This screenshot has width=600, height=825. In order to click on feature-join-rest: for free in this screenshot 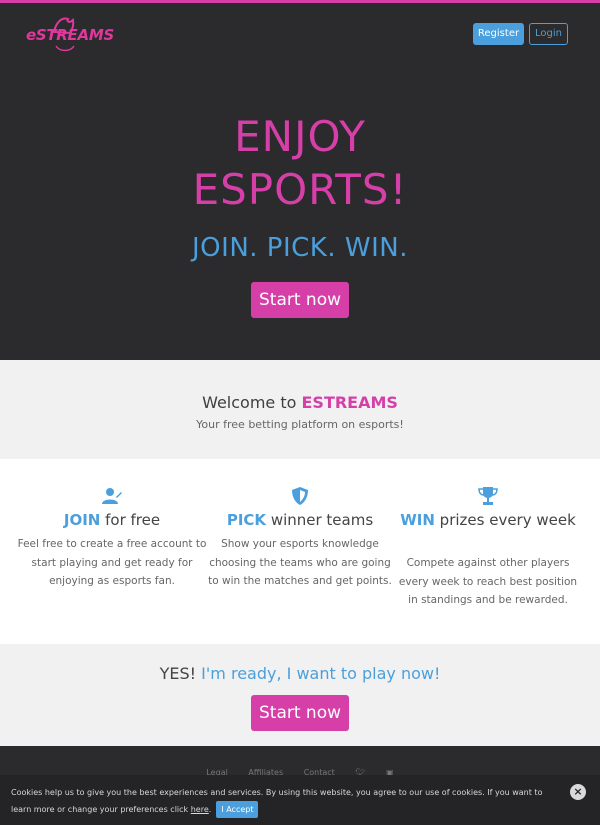, I will do `click(130, 520)`.